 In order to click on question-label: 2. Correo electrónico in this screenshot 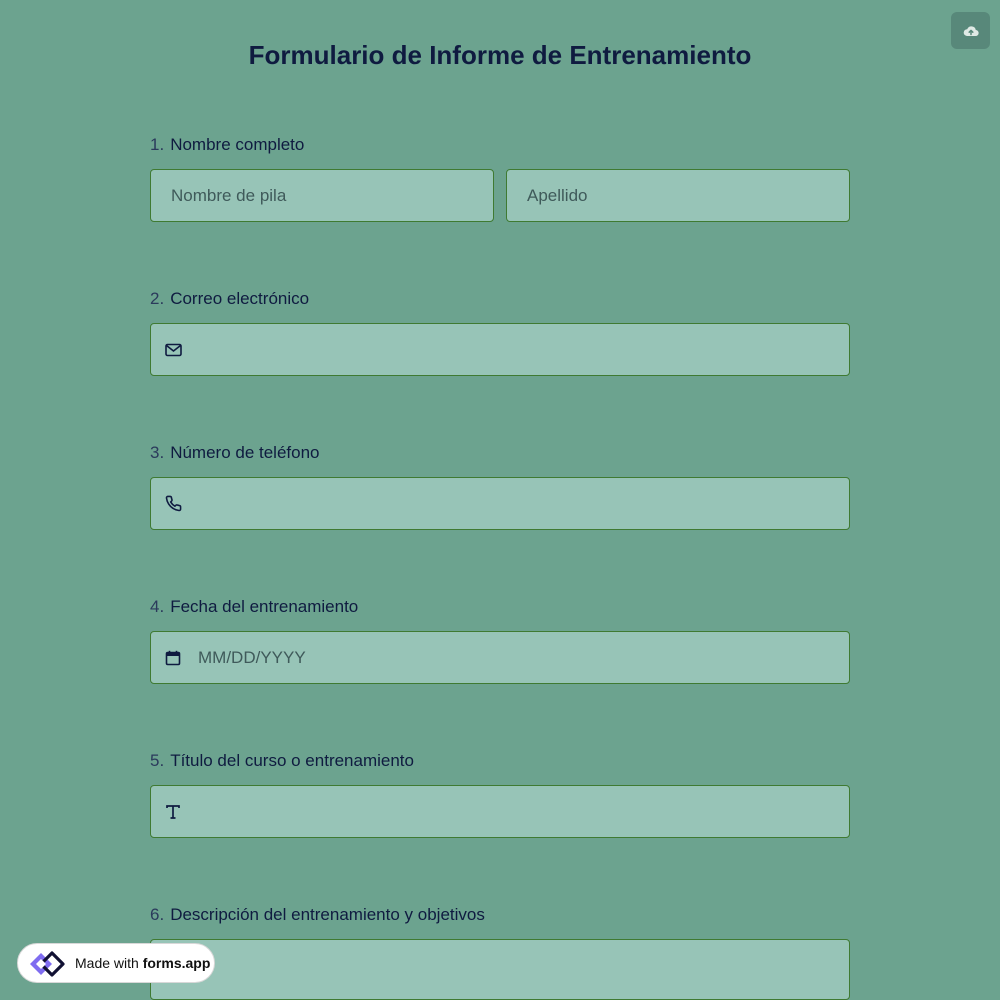, I will do `click(500, 299)`.